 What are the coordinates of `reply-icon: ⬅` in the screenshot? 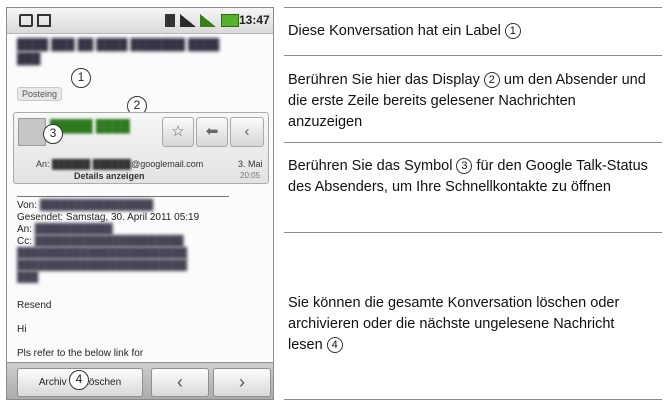 It's located at (212, 131).